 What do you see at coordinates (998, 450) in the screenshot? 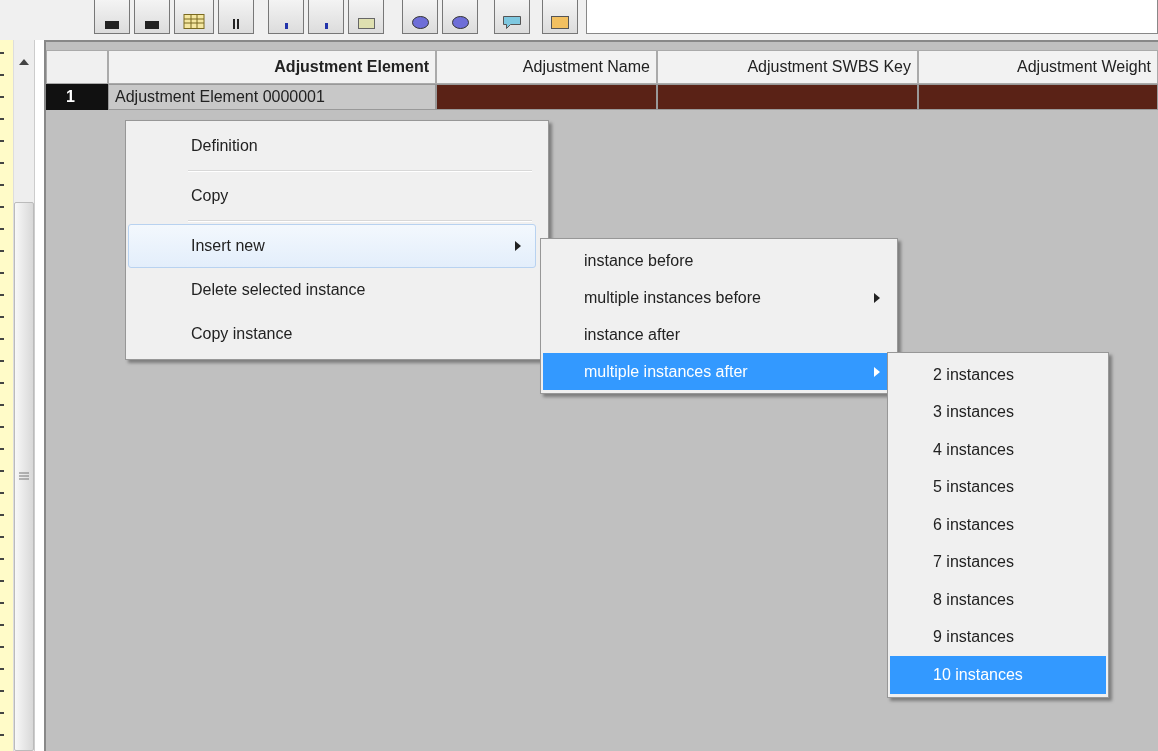
I see `menu-item: 4 instances` at bounding box center [998, 450].